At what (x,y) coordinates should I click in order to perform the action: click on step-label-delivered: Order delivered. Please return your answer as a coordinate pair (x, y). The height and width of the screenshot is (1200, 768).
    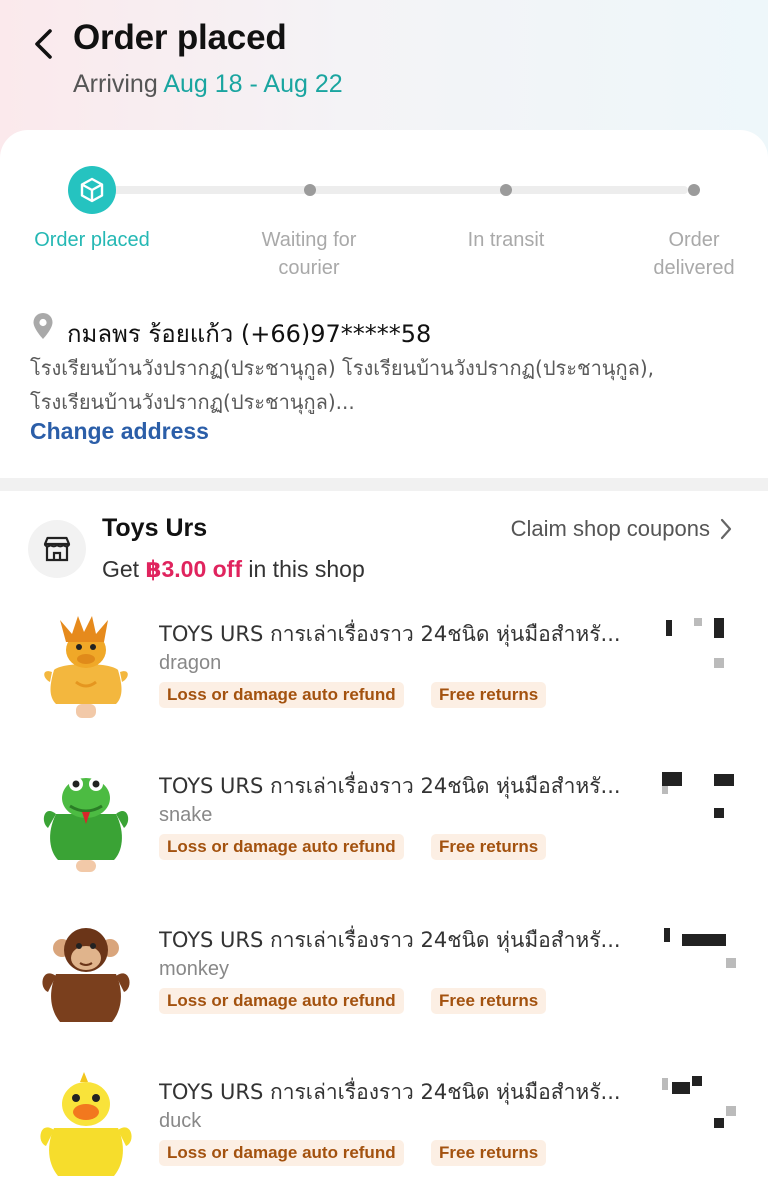
    Looking at the image, I should click on (694, 254).